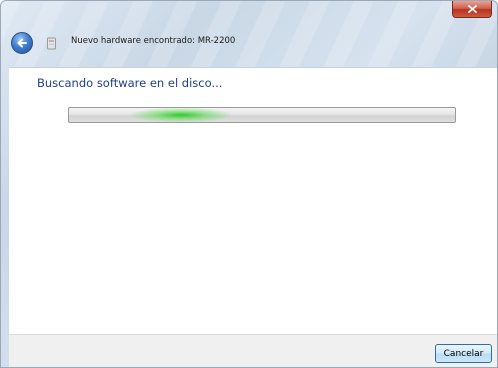 This screenshot has height=368, width=498. I want to click on progress-bar, so click(262, 115).